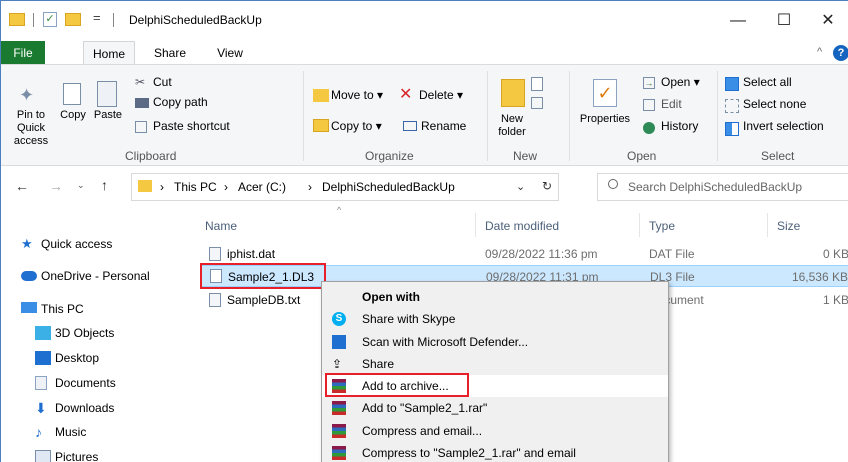 The height and width of the screenshot is (462, 848). Describe the element at coordinates (738, 21) in the screenshot. I see `minimize-button: —` at that location.